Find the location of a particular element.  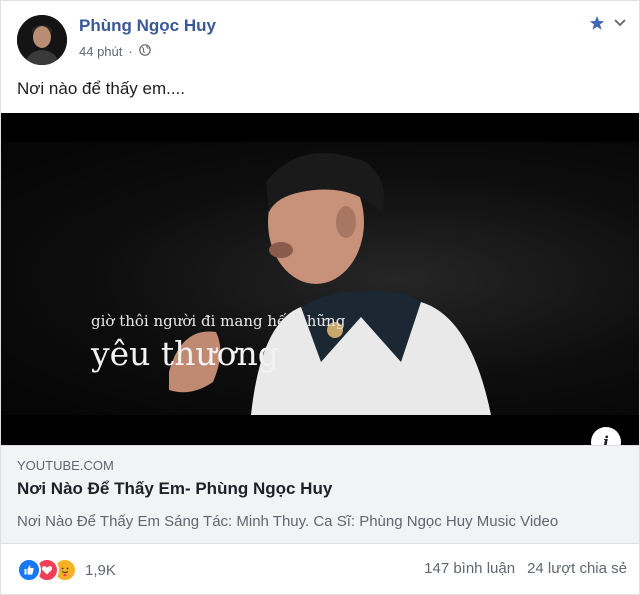

post-header: Phùng Ngọc Huy 44 phút · is located at coordinates (322, 39).